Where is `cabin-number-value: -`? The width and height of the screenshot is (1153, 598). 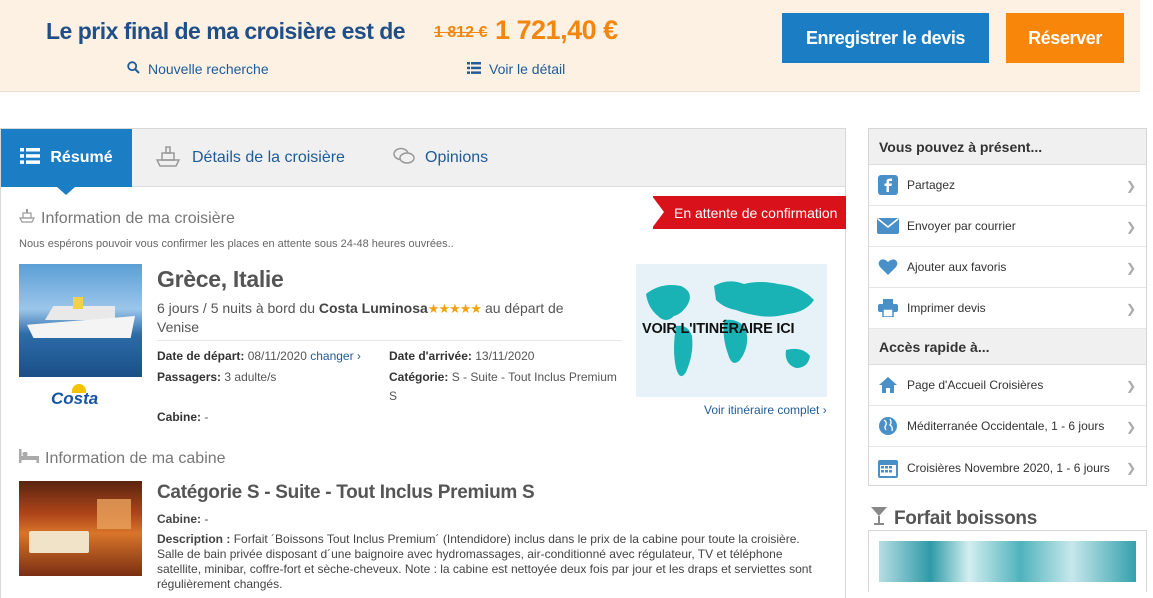
cabin-number-value: - is located at coordinates (206, 519).